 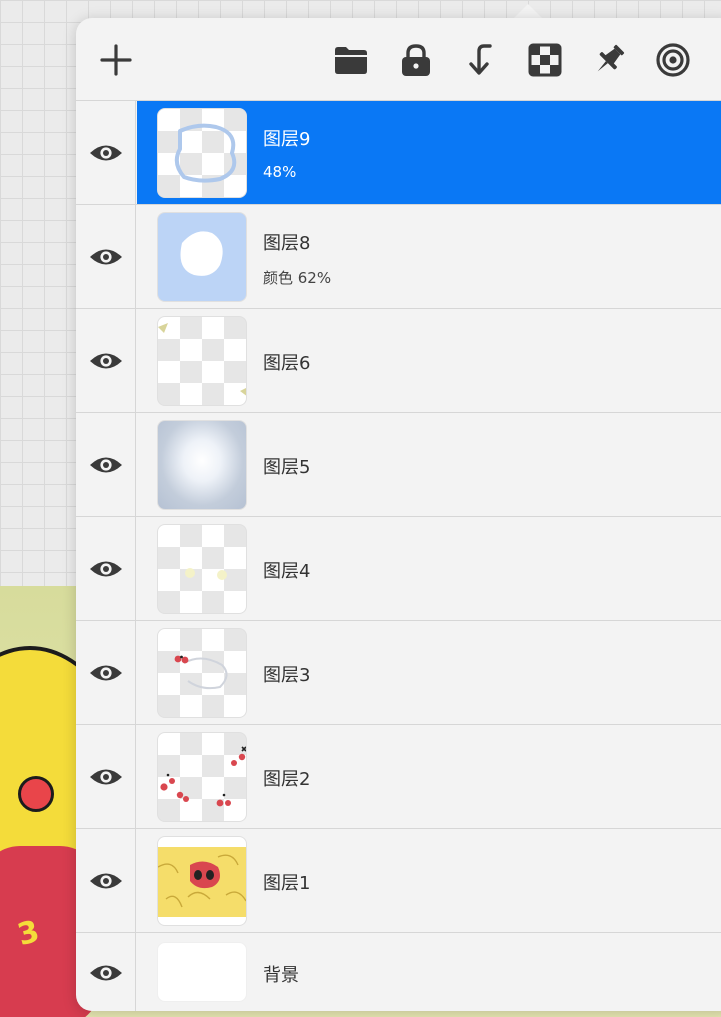 I want to click on layer-name: 图层6, so click(x=287, y=363).